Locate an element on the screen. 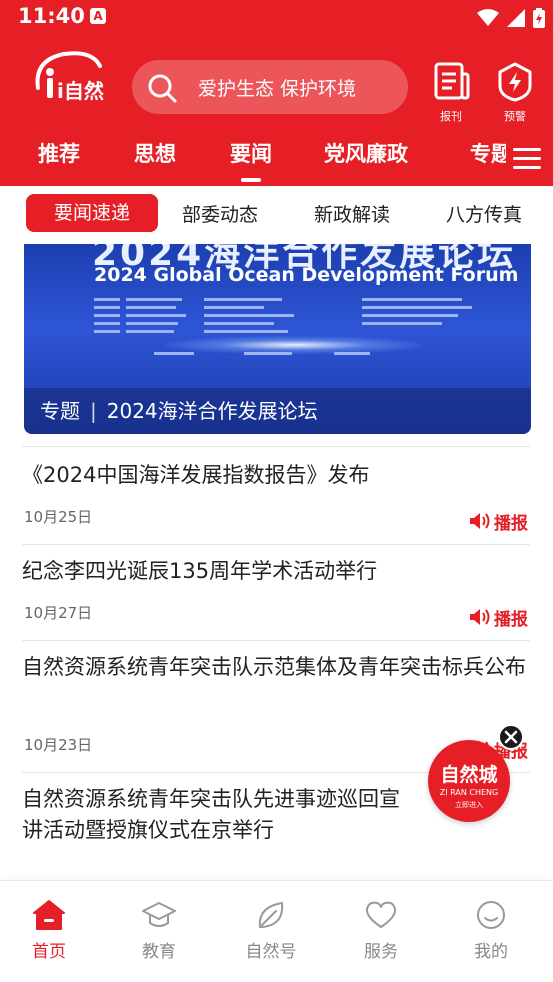 The width and height of the screenshot is (553, 982). heart-icon is located at coordinates (381, 914).